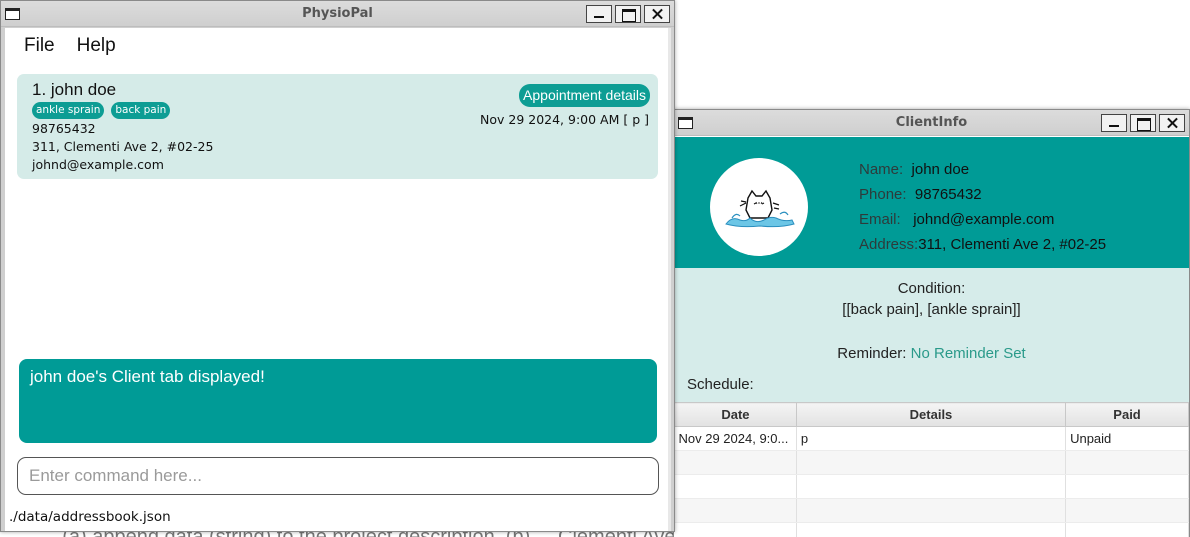 Image resolution: width=1190 pixels, height=537 pixels. I want to click on cell-details: p, so click(931, 438).